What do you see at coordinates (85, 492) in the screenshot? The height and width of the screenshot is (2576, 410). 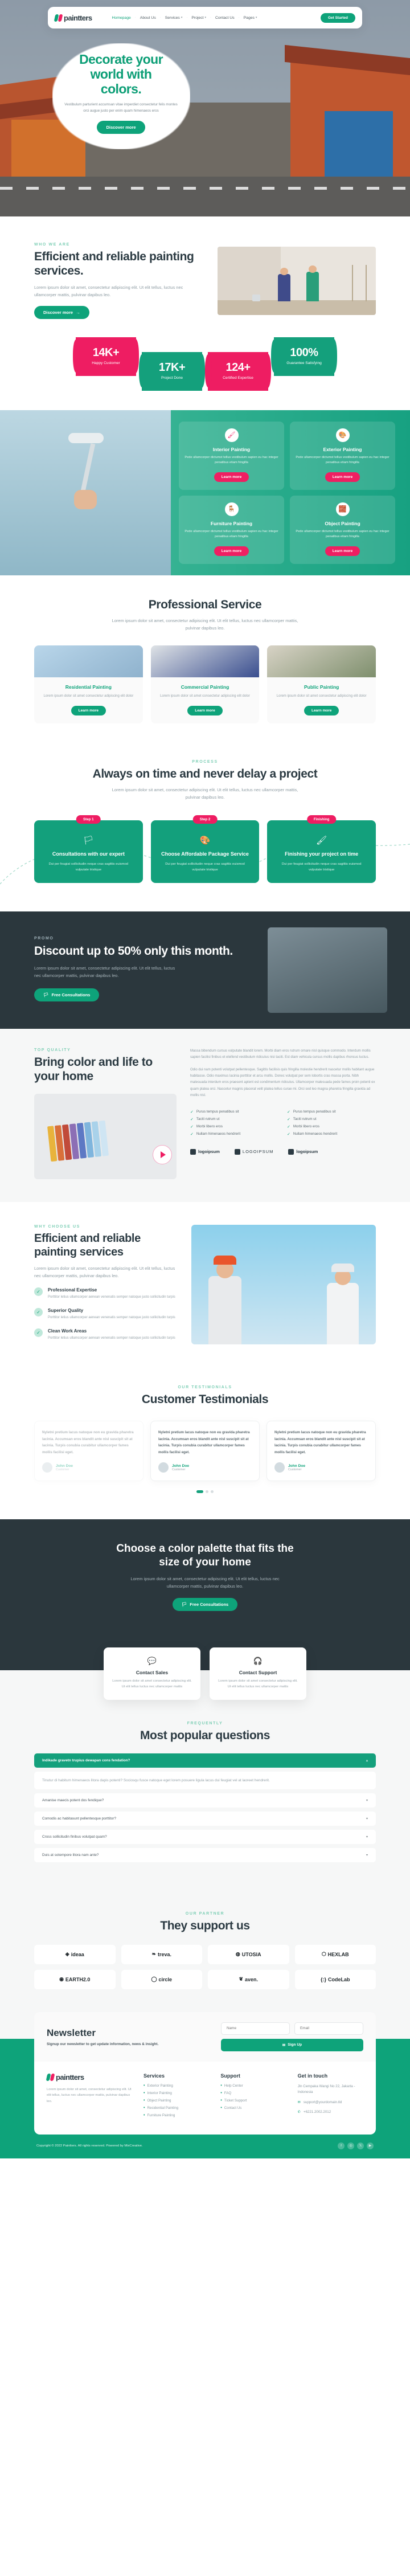 I see `services-photo` at bounding box center [85, 492].